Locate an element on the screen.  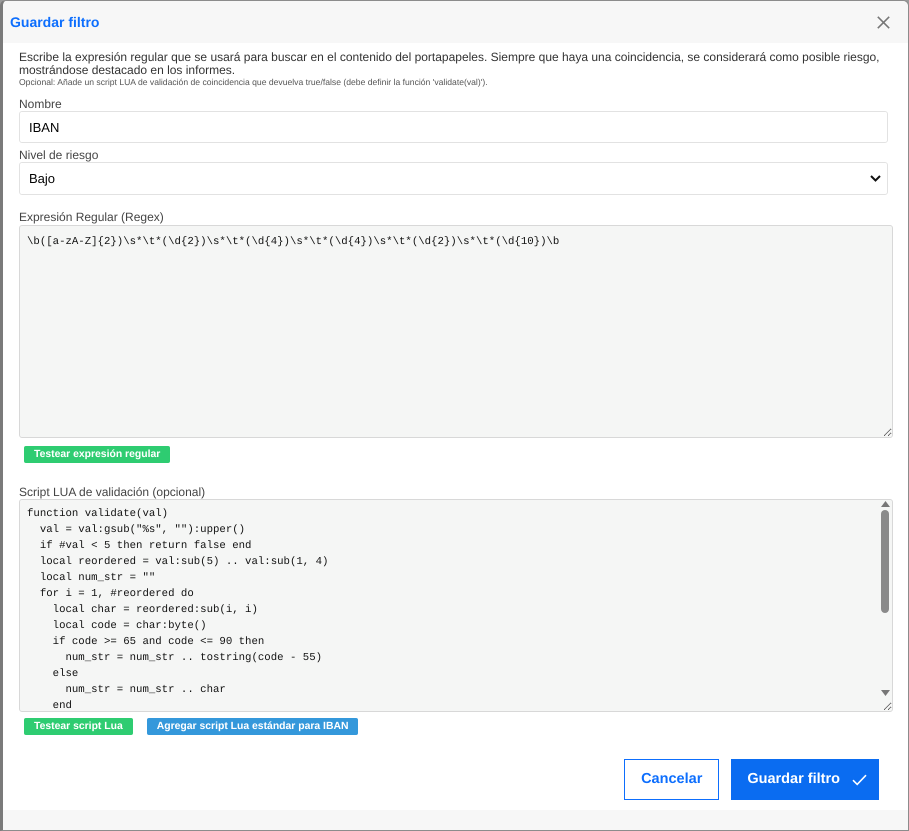
field-label: Nombre is located at coordinates (41, 104).